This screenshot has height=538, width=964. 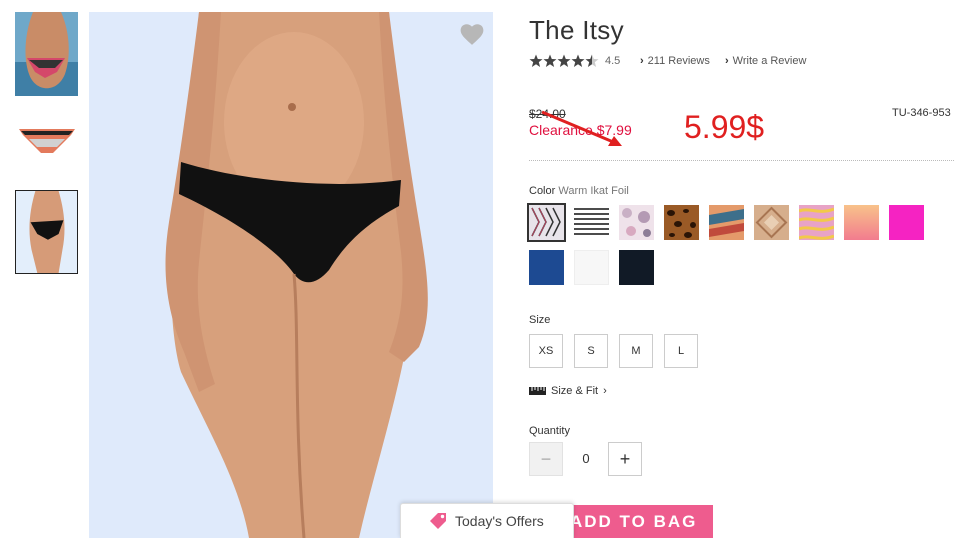 What do you see at coordinates (586, 458) in the screenshot?
I see `quantity-value: 0` at bounding box center [586, 458].